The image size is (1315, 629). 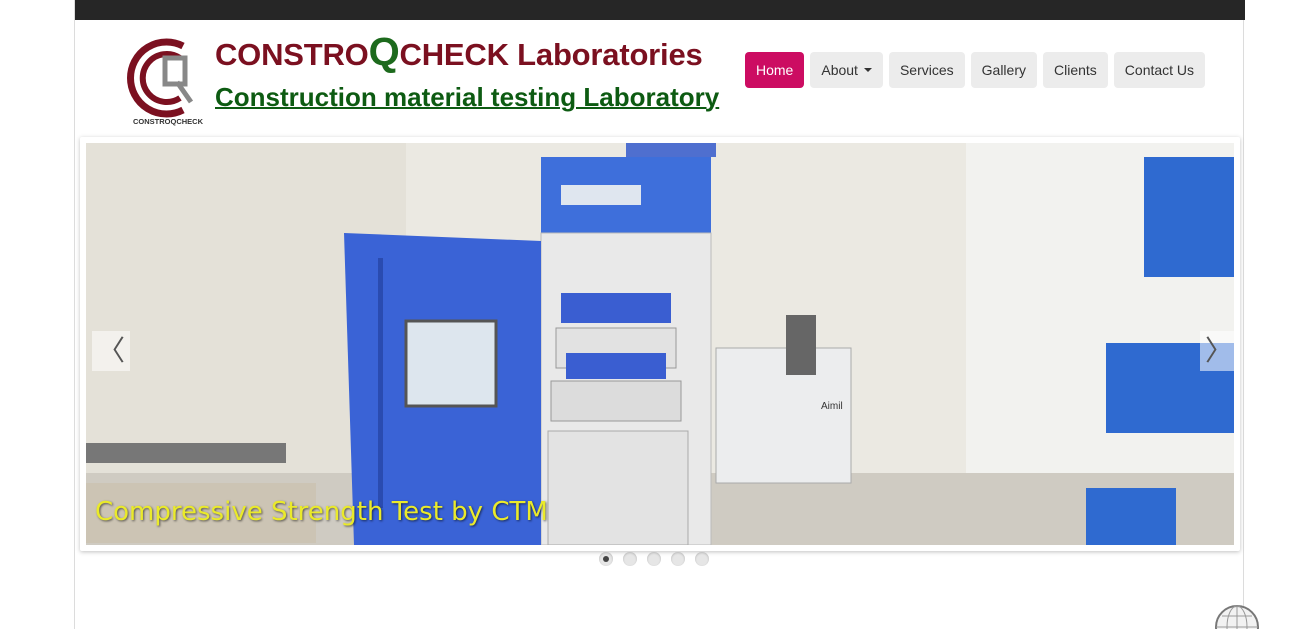 I want to click on nav-contact: Contact Us, so click(x=1159, y=70).